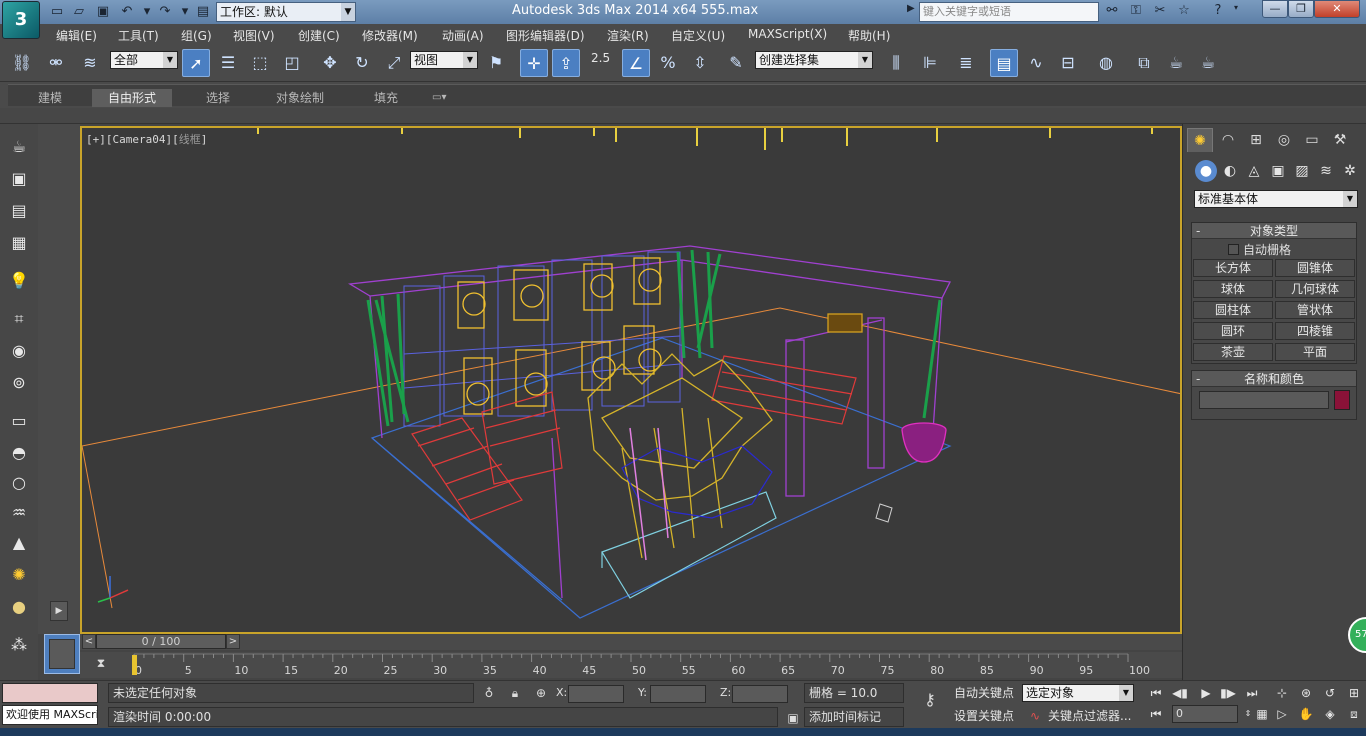 The height and width of the screenshot is (736, 1366). What do you see at coordinates (600, 58) in the screenshot?
I see `snaps-toggle-value: 2.5` at bounding box center [600, 58].